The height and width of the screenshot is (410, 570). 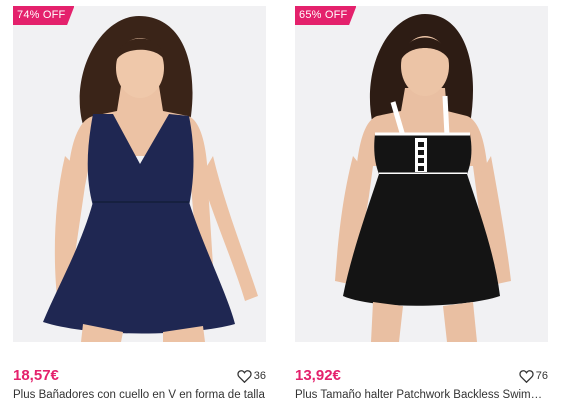 I want to click on wishlist-button: 36, so click(x=251, y=376).